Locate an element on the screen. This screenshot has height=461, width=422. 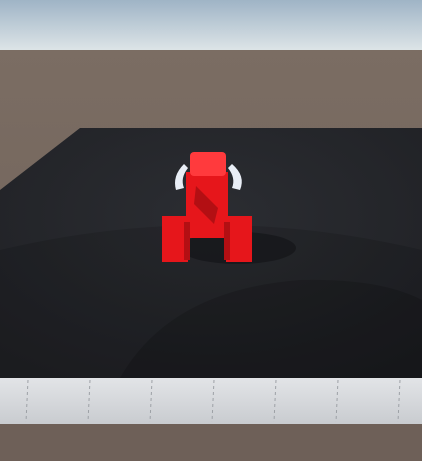
right-track-side is located at coordinates (227, 241).